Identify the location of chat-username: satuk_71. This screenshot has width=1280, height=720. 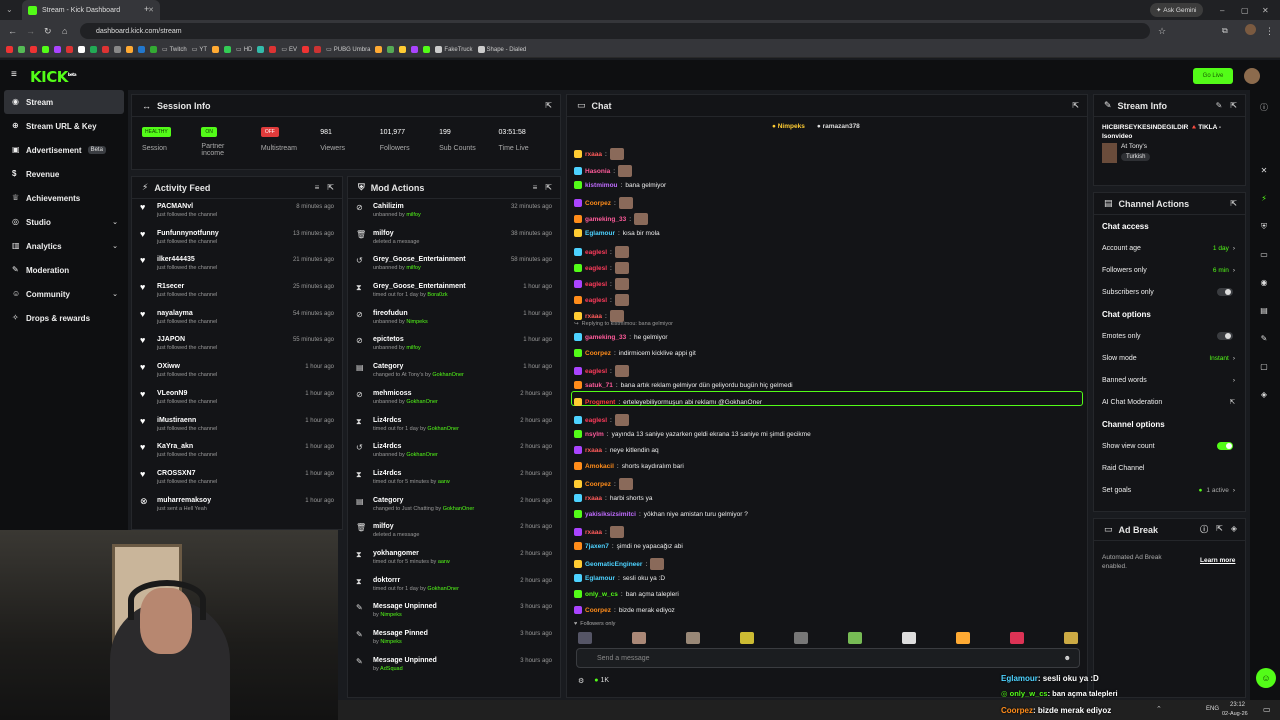
(599, 385).